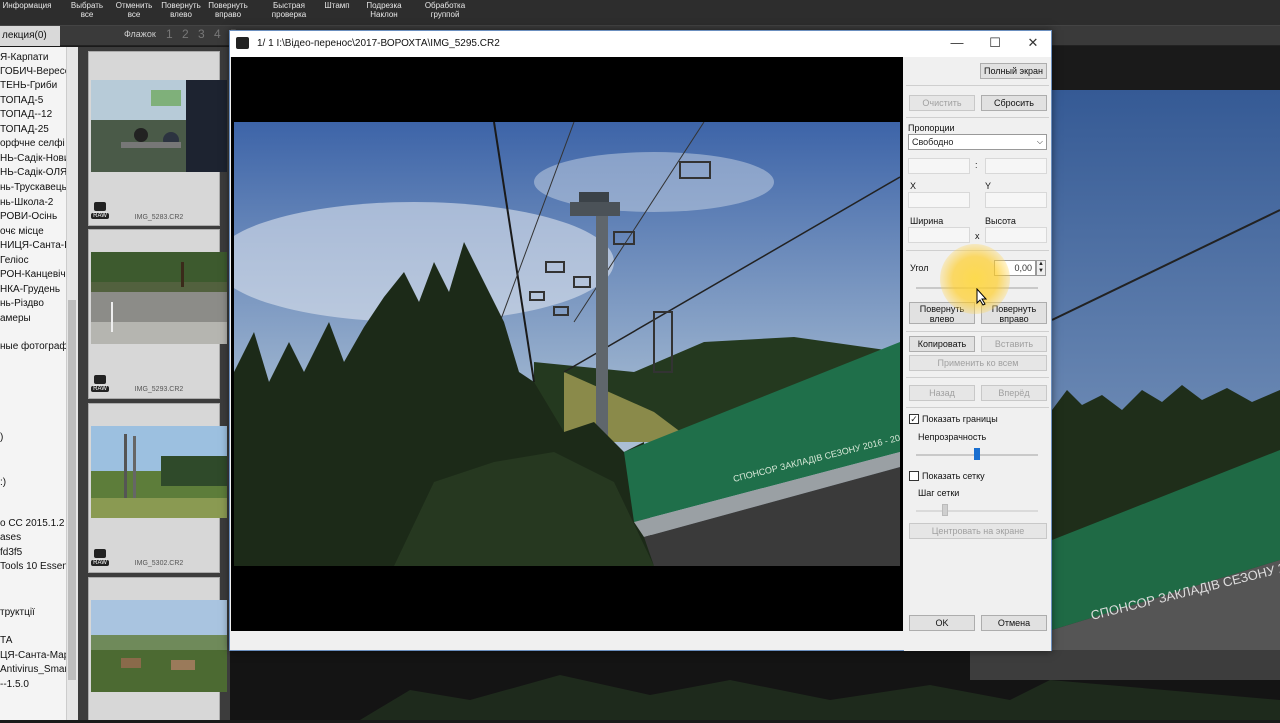 This screenshot has height=723, width=1280. Describe the element at coordinates (17, 613) in the screenshot. I see `sidebar-folder-item: труктції` at that location.